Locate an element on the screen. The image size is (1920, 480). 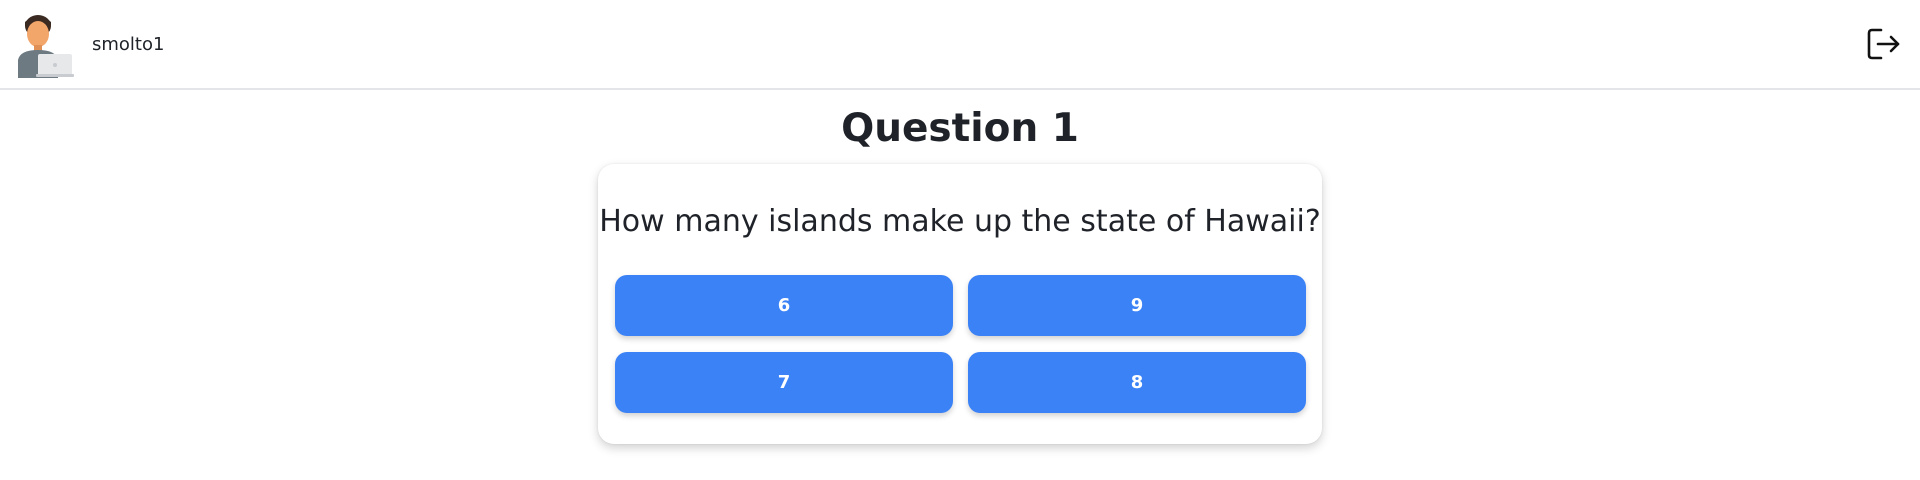
answer-button-1: 6 is located at coordinates (784, 305).